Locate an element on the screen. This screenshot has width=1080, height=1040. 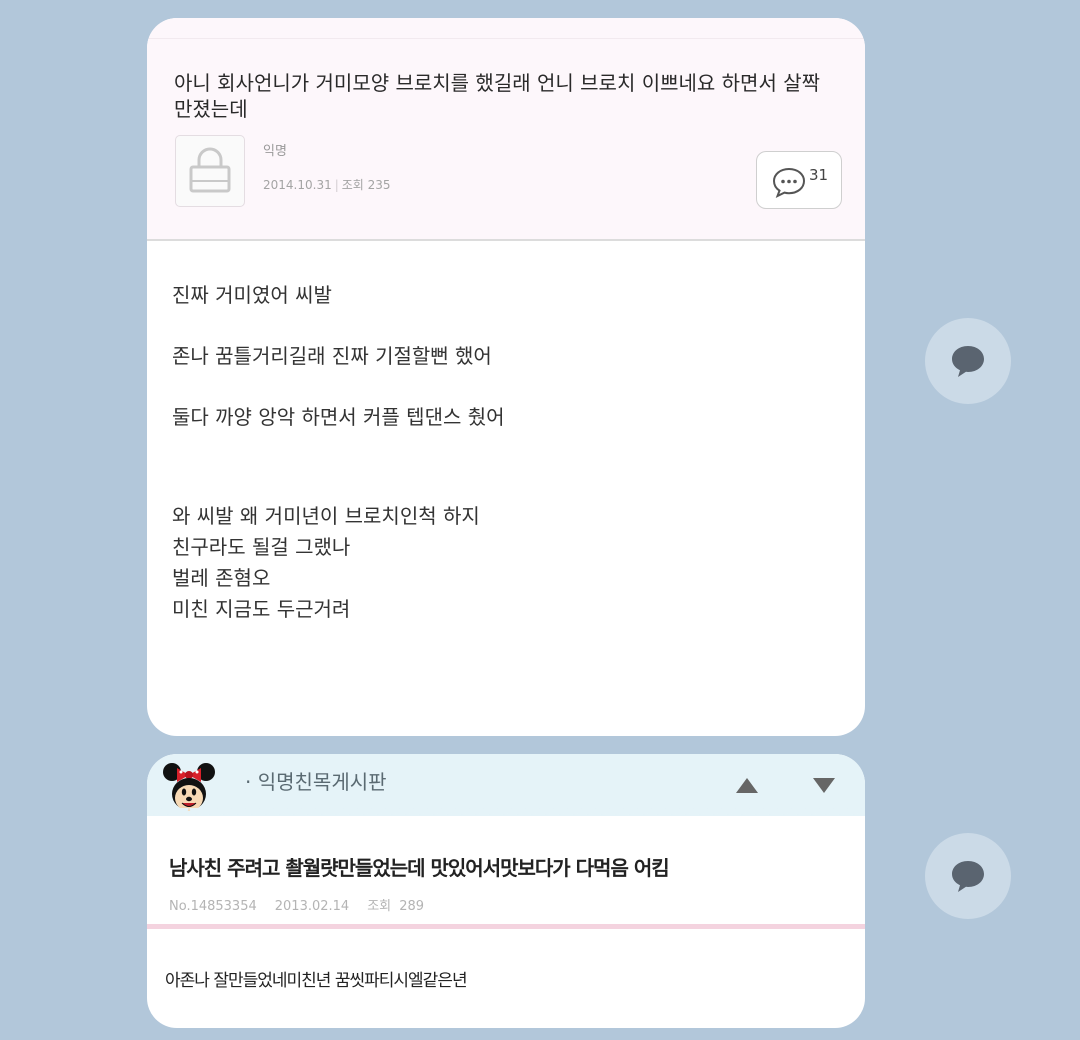
arrow-down-icon is located at coordinates (824, 785).